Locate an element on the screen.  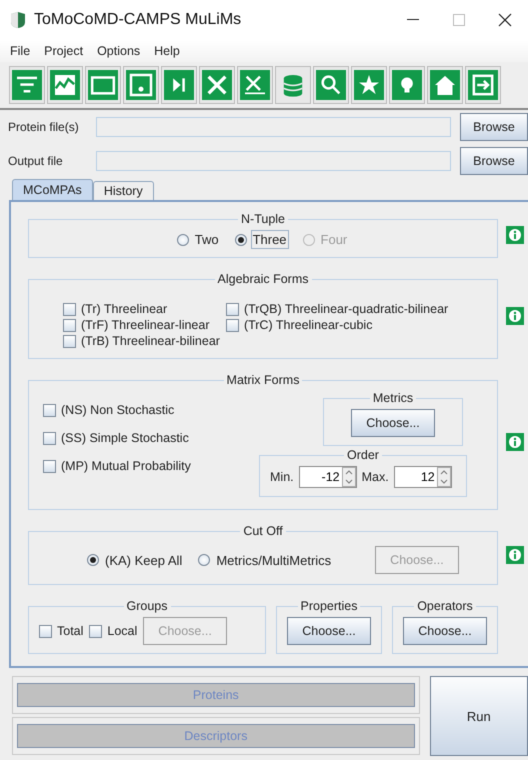
checkbox-option: (SS) Simple Stochastic is located at coordinates (117, 438).